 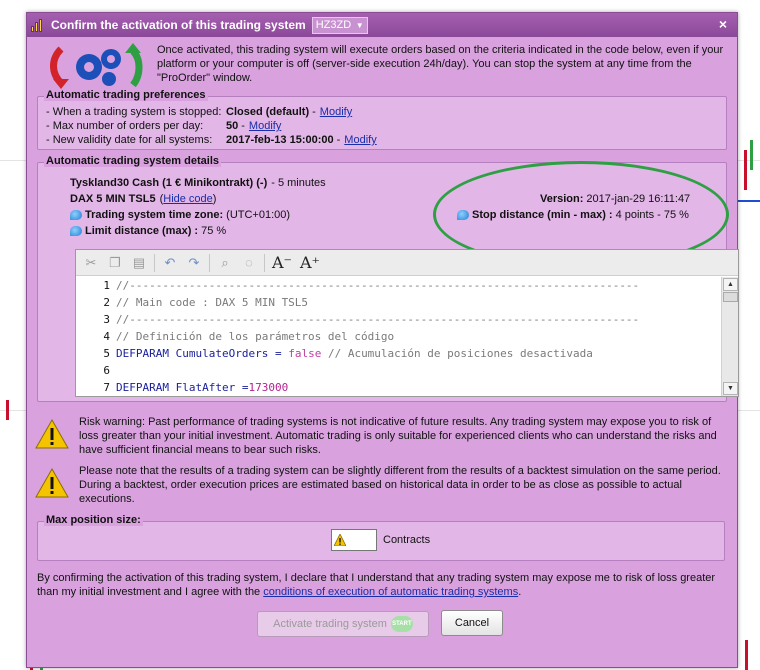 What do you see at coordinates (472, 623) in the screenshot?
I see `cancel-button: Cancel` at bounding box center [472, 623].